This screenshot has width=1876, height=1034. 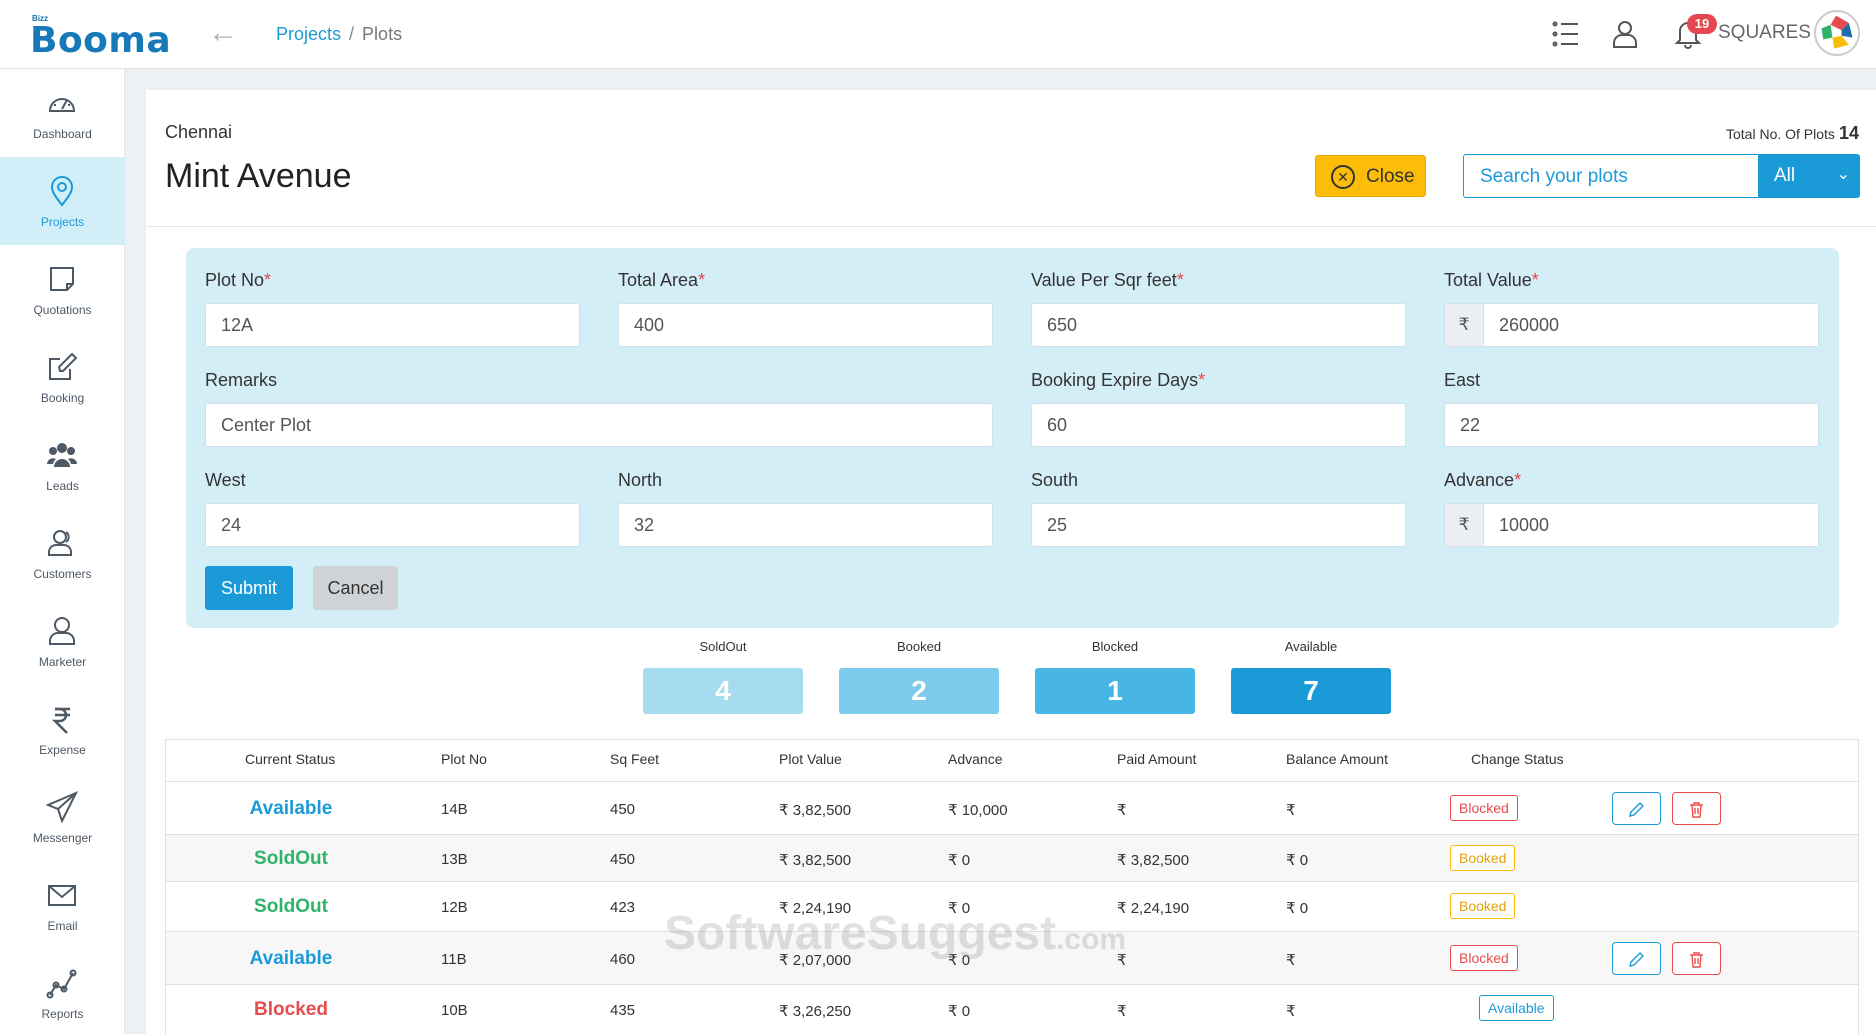 What do you see at coordinates (805, 325) in the screenshot?
I see `total-area-field: 400` at bounding box center [805, 325].